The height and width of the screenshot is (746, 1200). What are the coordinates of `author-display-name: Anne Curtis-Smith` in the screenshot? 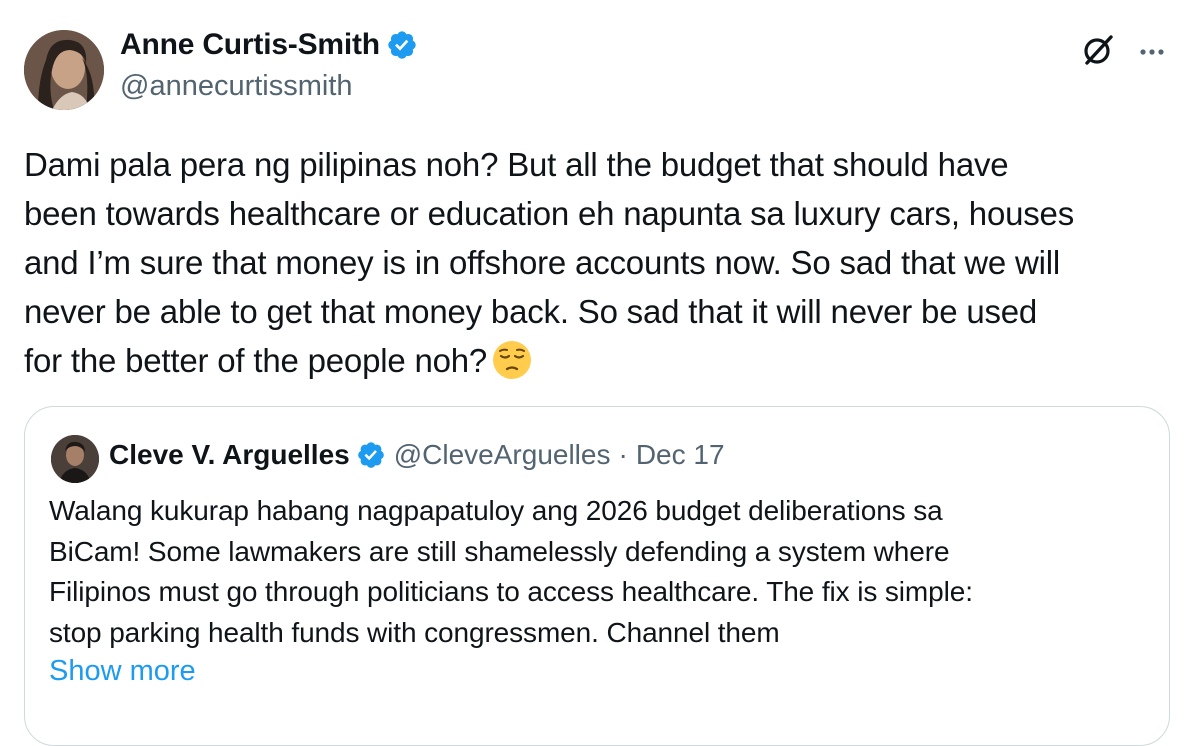 It's located at (269, 45).